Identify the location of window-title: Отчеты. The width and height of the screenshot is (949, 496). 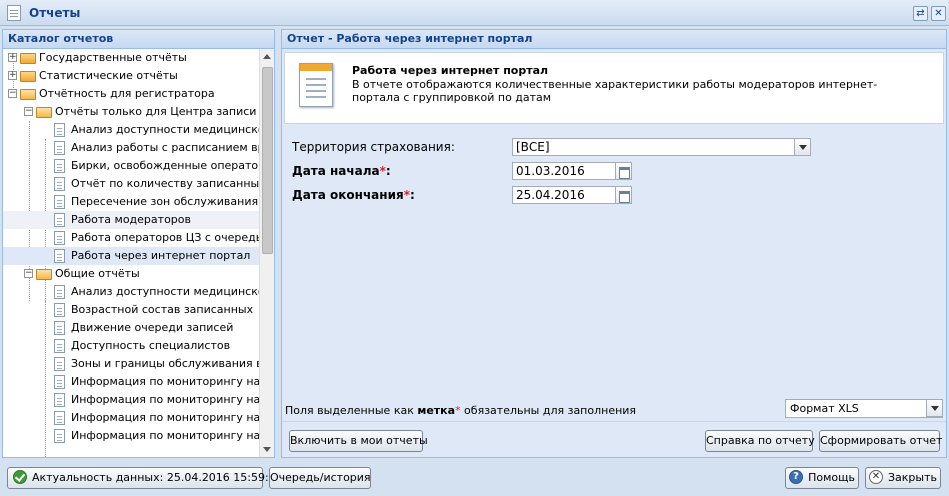
(55, 12).